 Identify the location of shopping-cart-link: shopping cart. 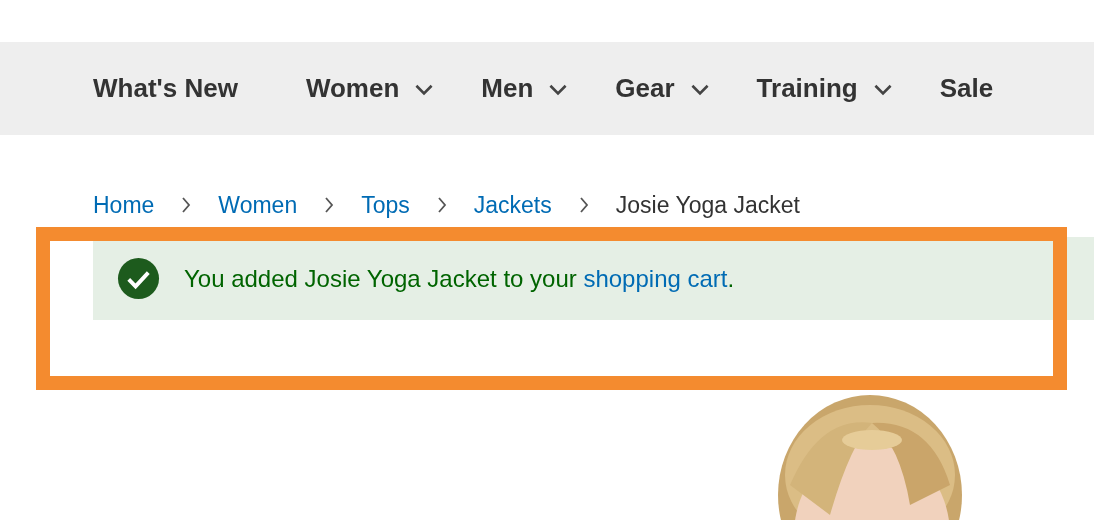
(655, 278).